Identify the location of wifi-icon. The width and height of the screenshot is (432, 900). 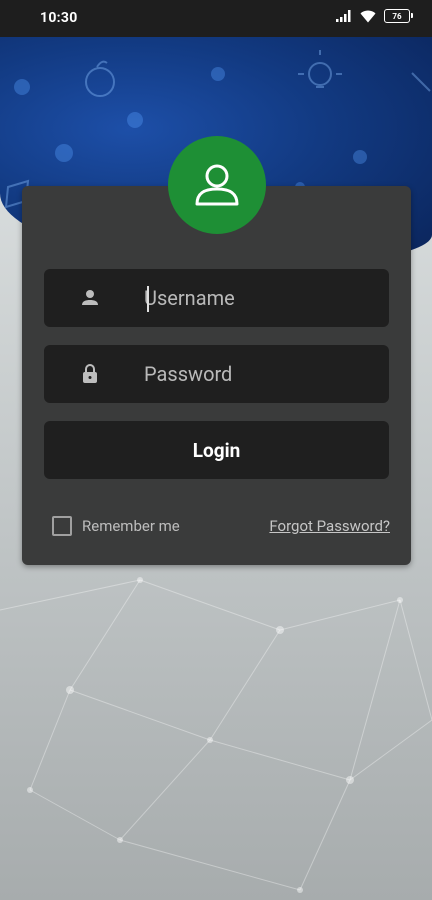
(368, 16).